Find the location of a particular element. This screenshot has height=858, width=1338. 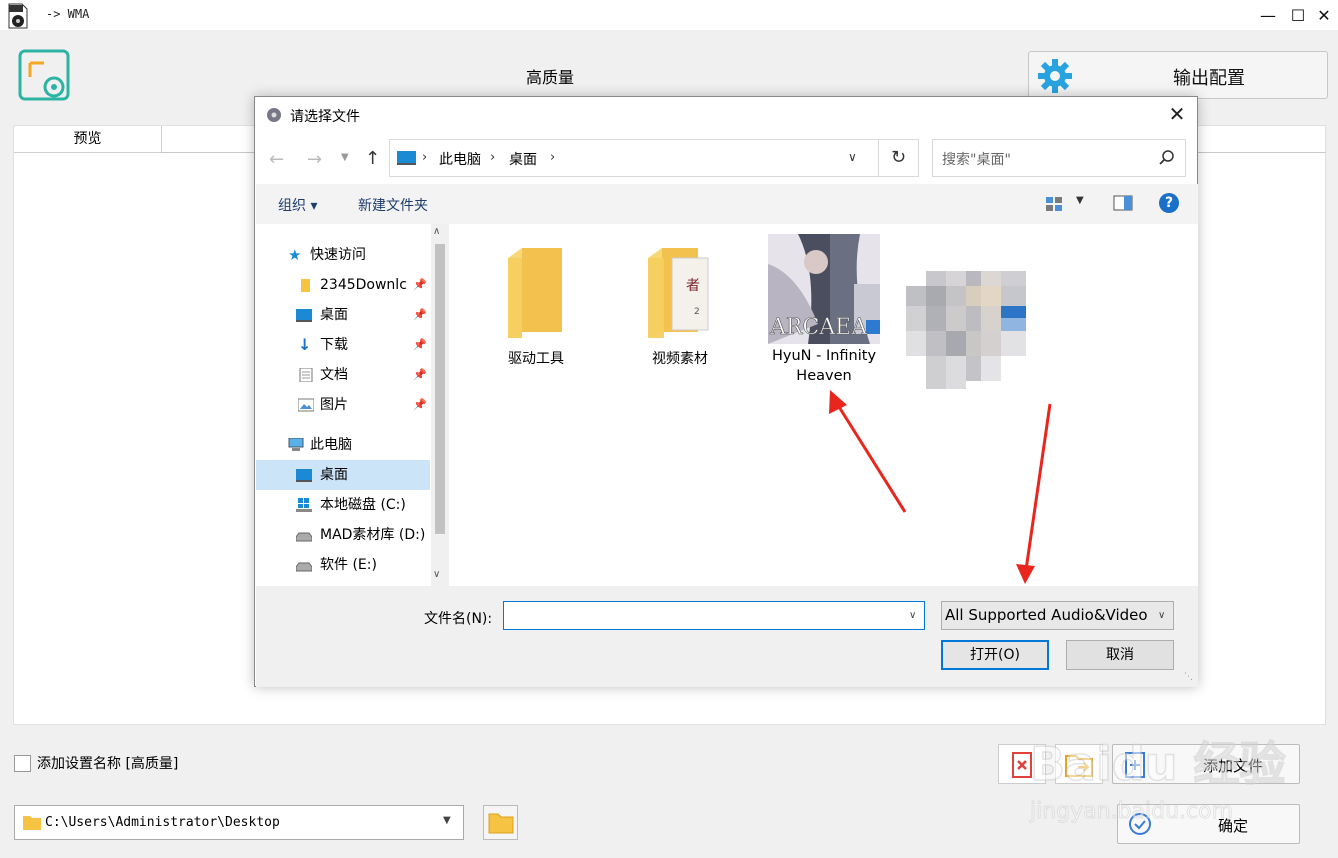

cancel-button: 取消 is located at coordinates (1120, 655).